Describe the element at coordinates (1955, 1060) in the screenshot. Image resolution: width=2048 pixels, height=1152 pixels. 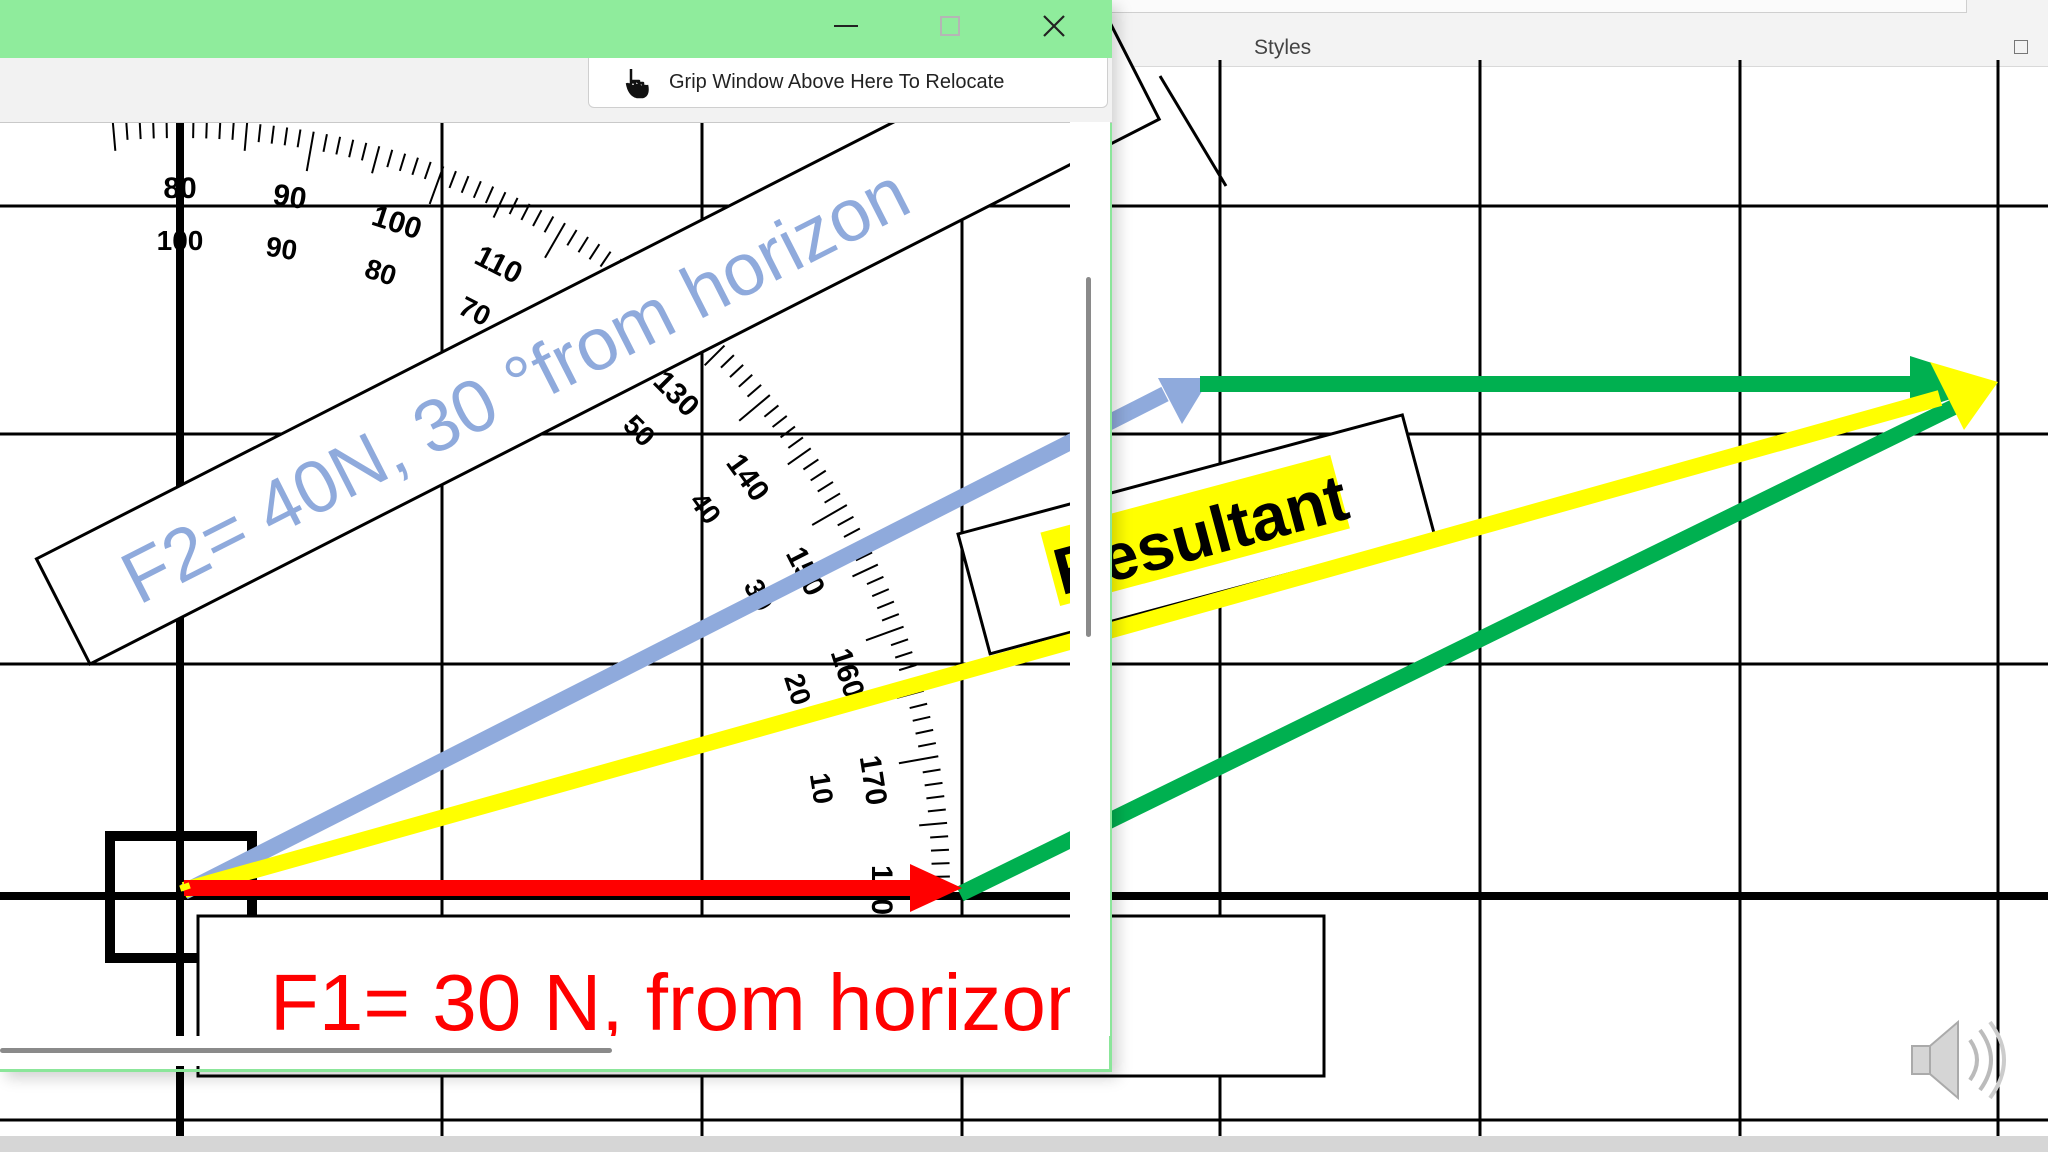
I see `speaker-icon` at that location.